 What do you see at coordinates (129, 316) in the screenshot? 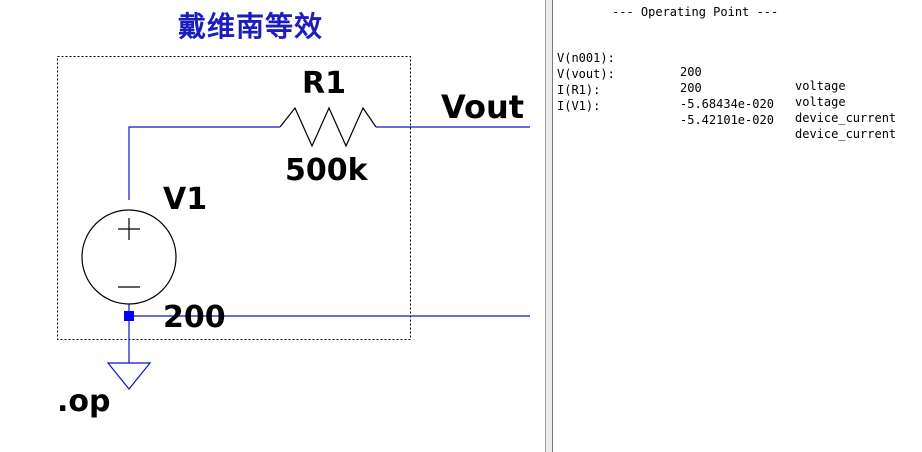
I see `junction-node` at bounding box center [129, 316].